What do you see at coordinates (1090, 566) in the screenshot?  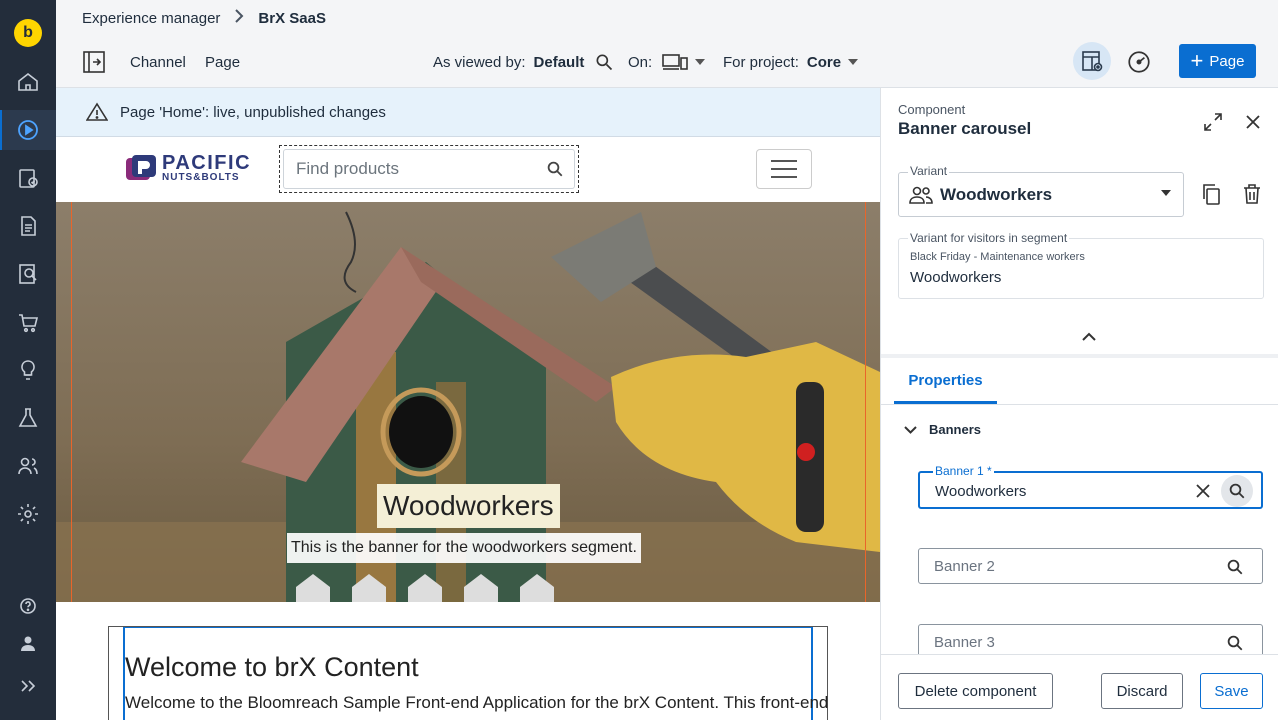 I see `banner-2-field: Banner 2` at bounding box center [1090, 566].